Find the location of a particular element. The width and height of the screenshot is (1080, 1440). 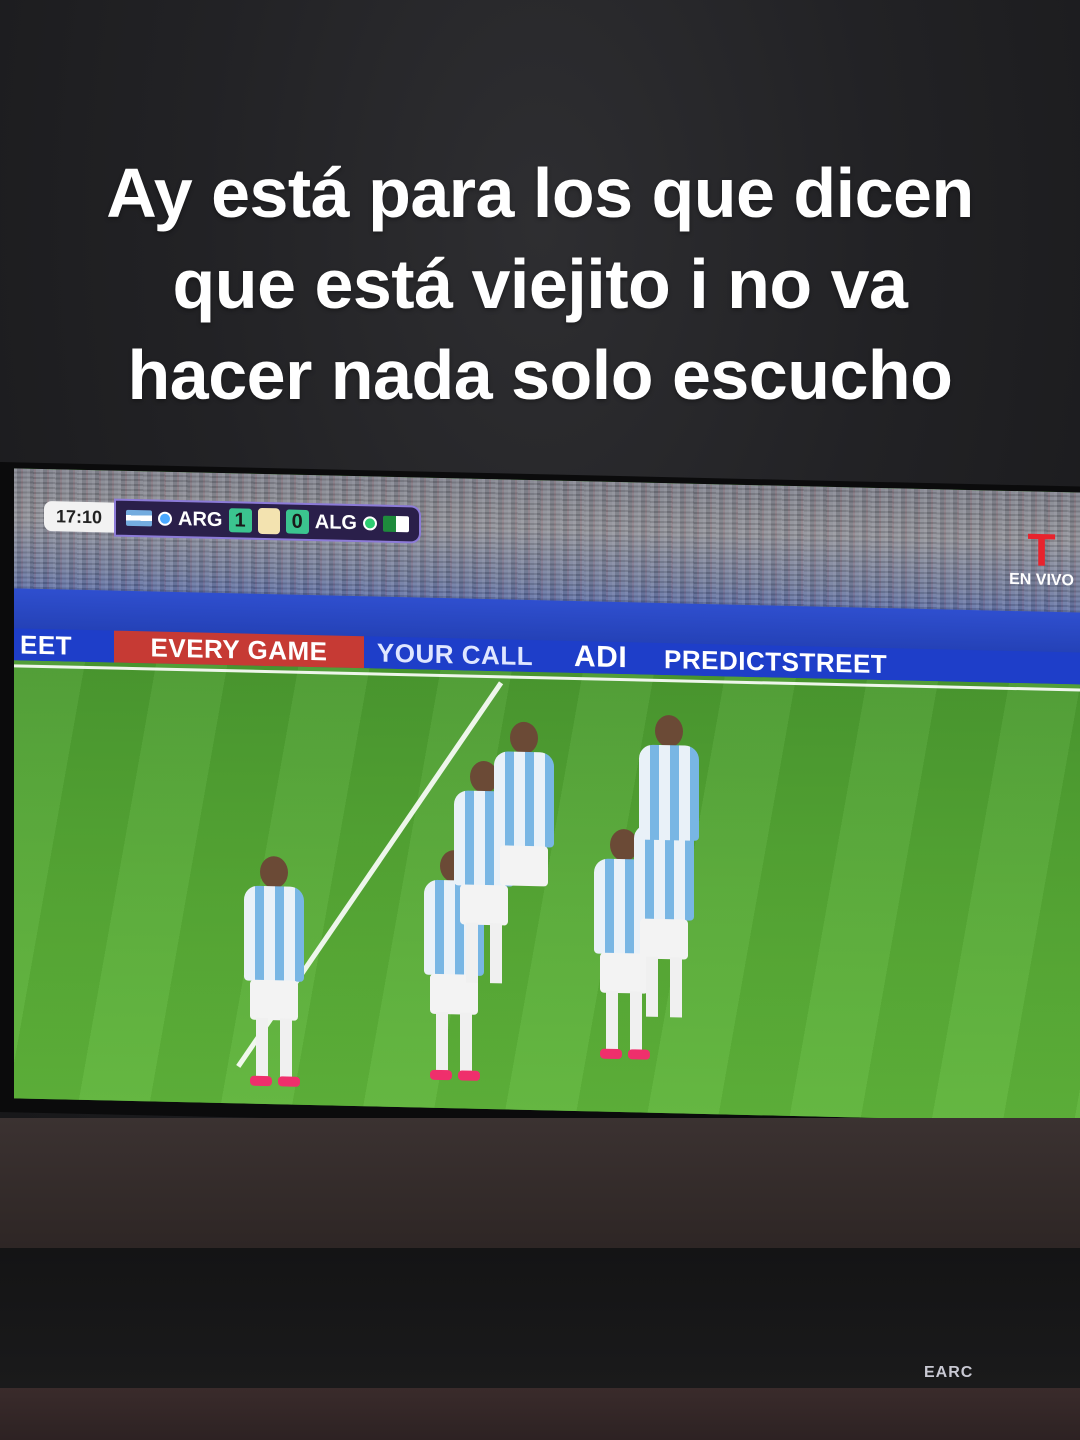

argentina-flag-icon is located at coordinates (139, 518).